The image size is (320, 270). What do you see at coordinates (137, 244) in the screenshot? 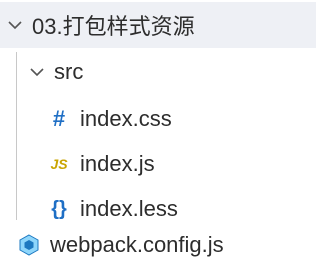
I see `file-label: webpack.config.js` at bounding box center [137, 244].